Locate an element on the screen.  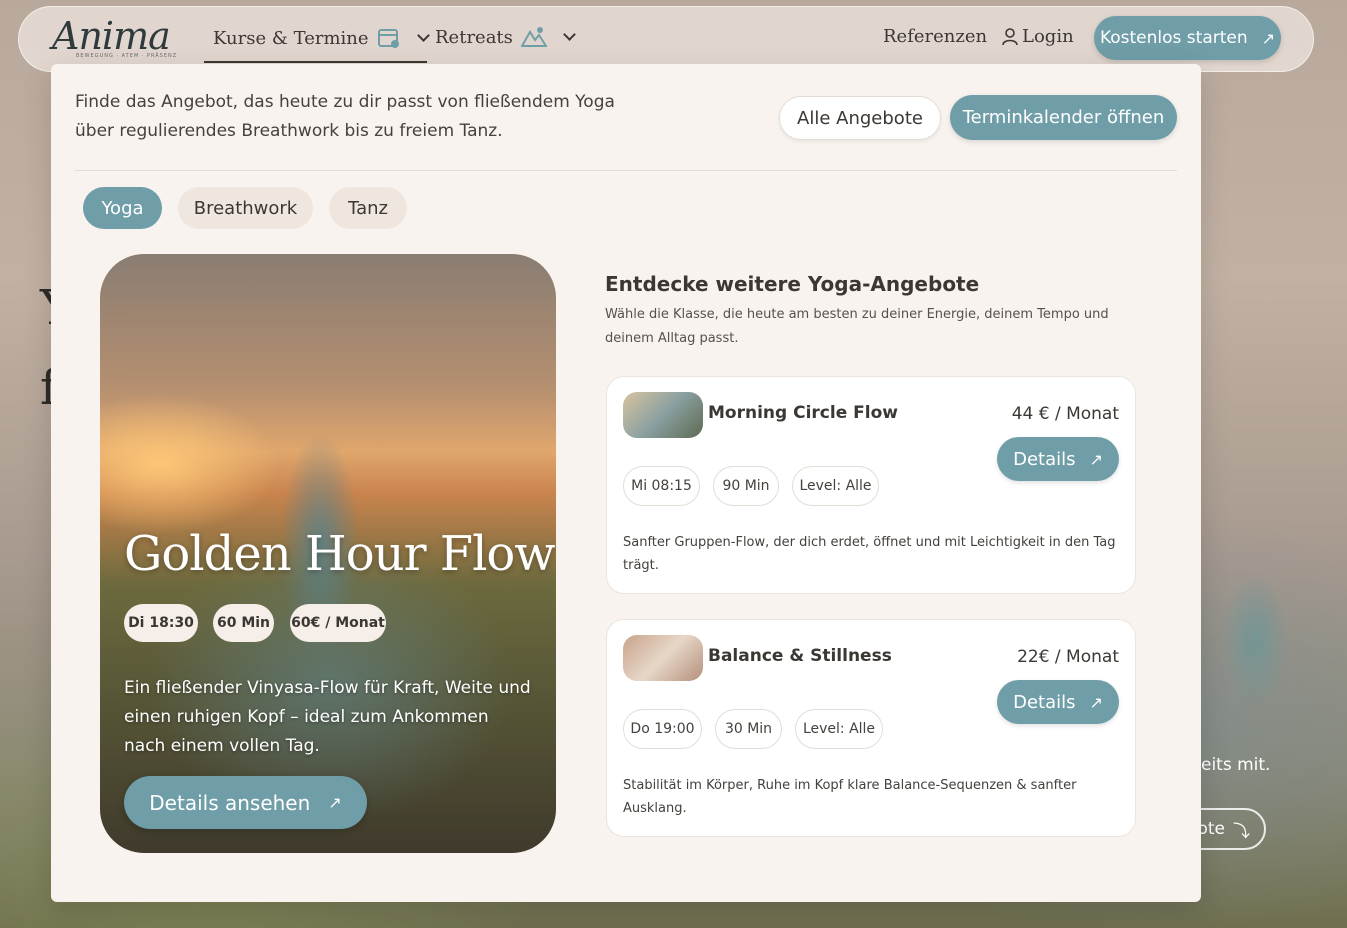
offer-duration-pill: 30 Min is located at coordinates (748, 729).